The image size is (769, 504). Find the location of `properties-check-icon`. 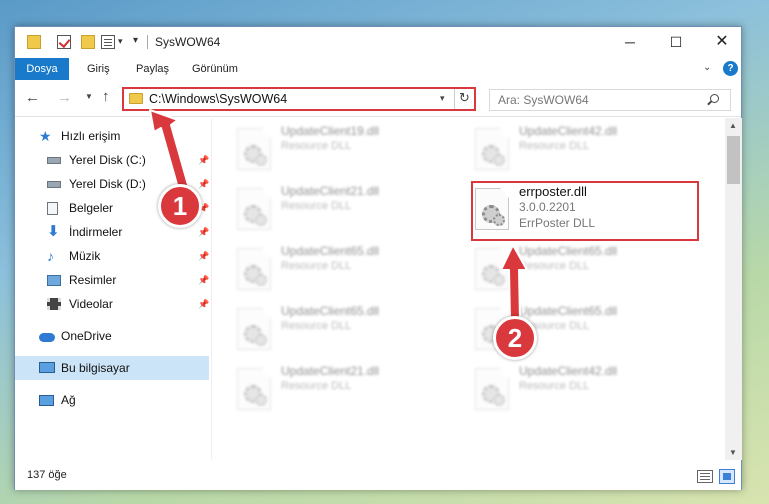

properties-check-icon is located at coordinates (64, 42).